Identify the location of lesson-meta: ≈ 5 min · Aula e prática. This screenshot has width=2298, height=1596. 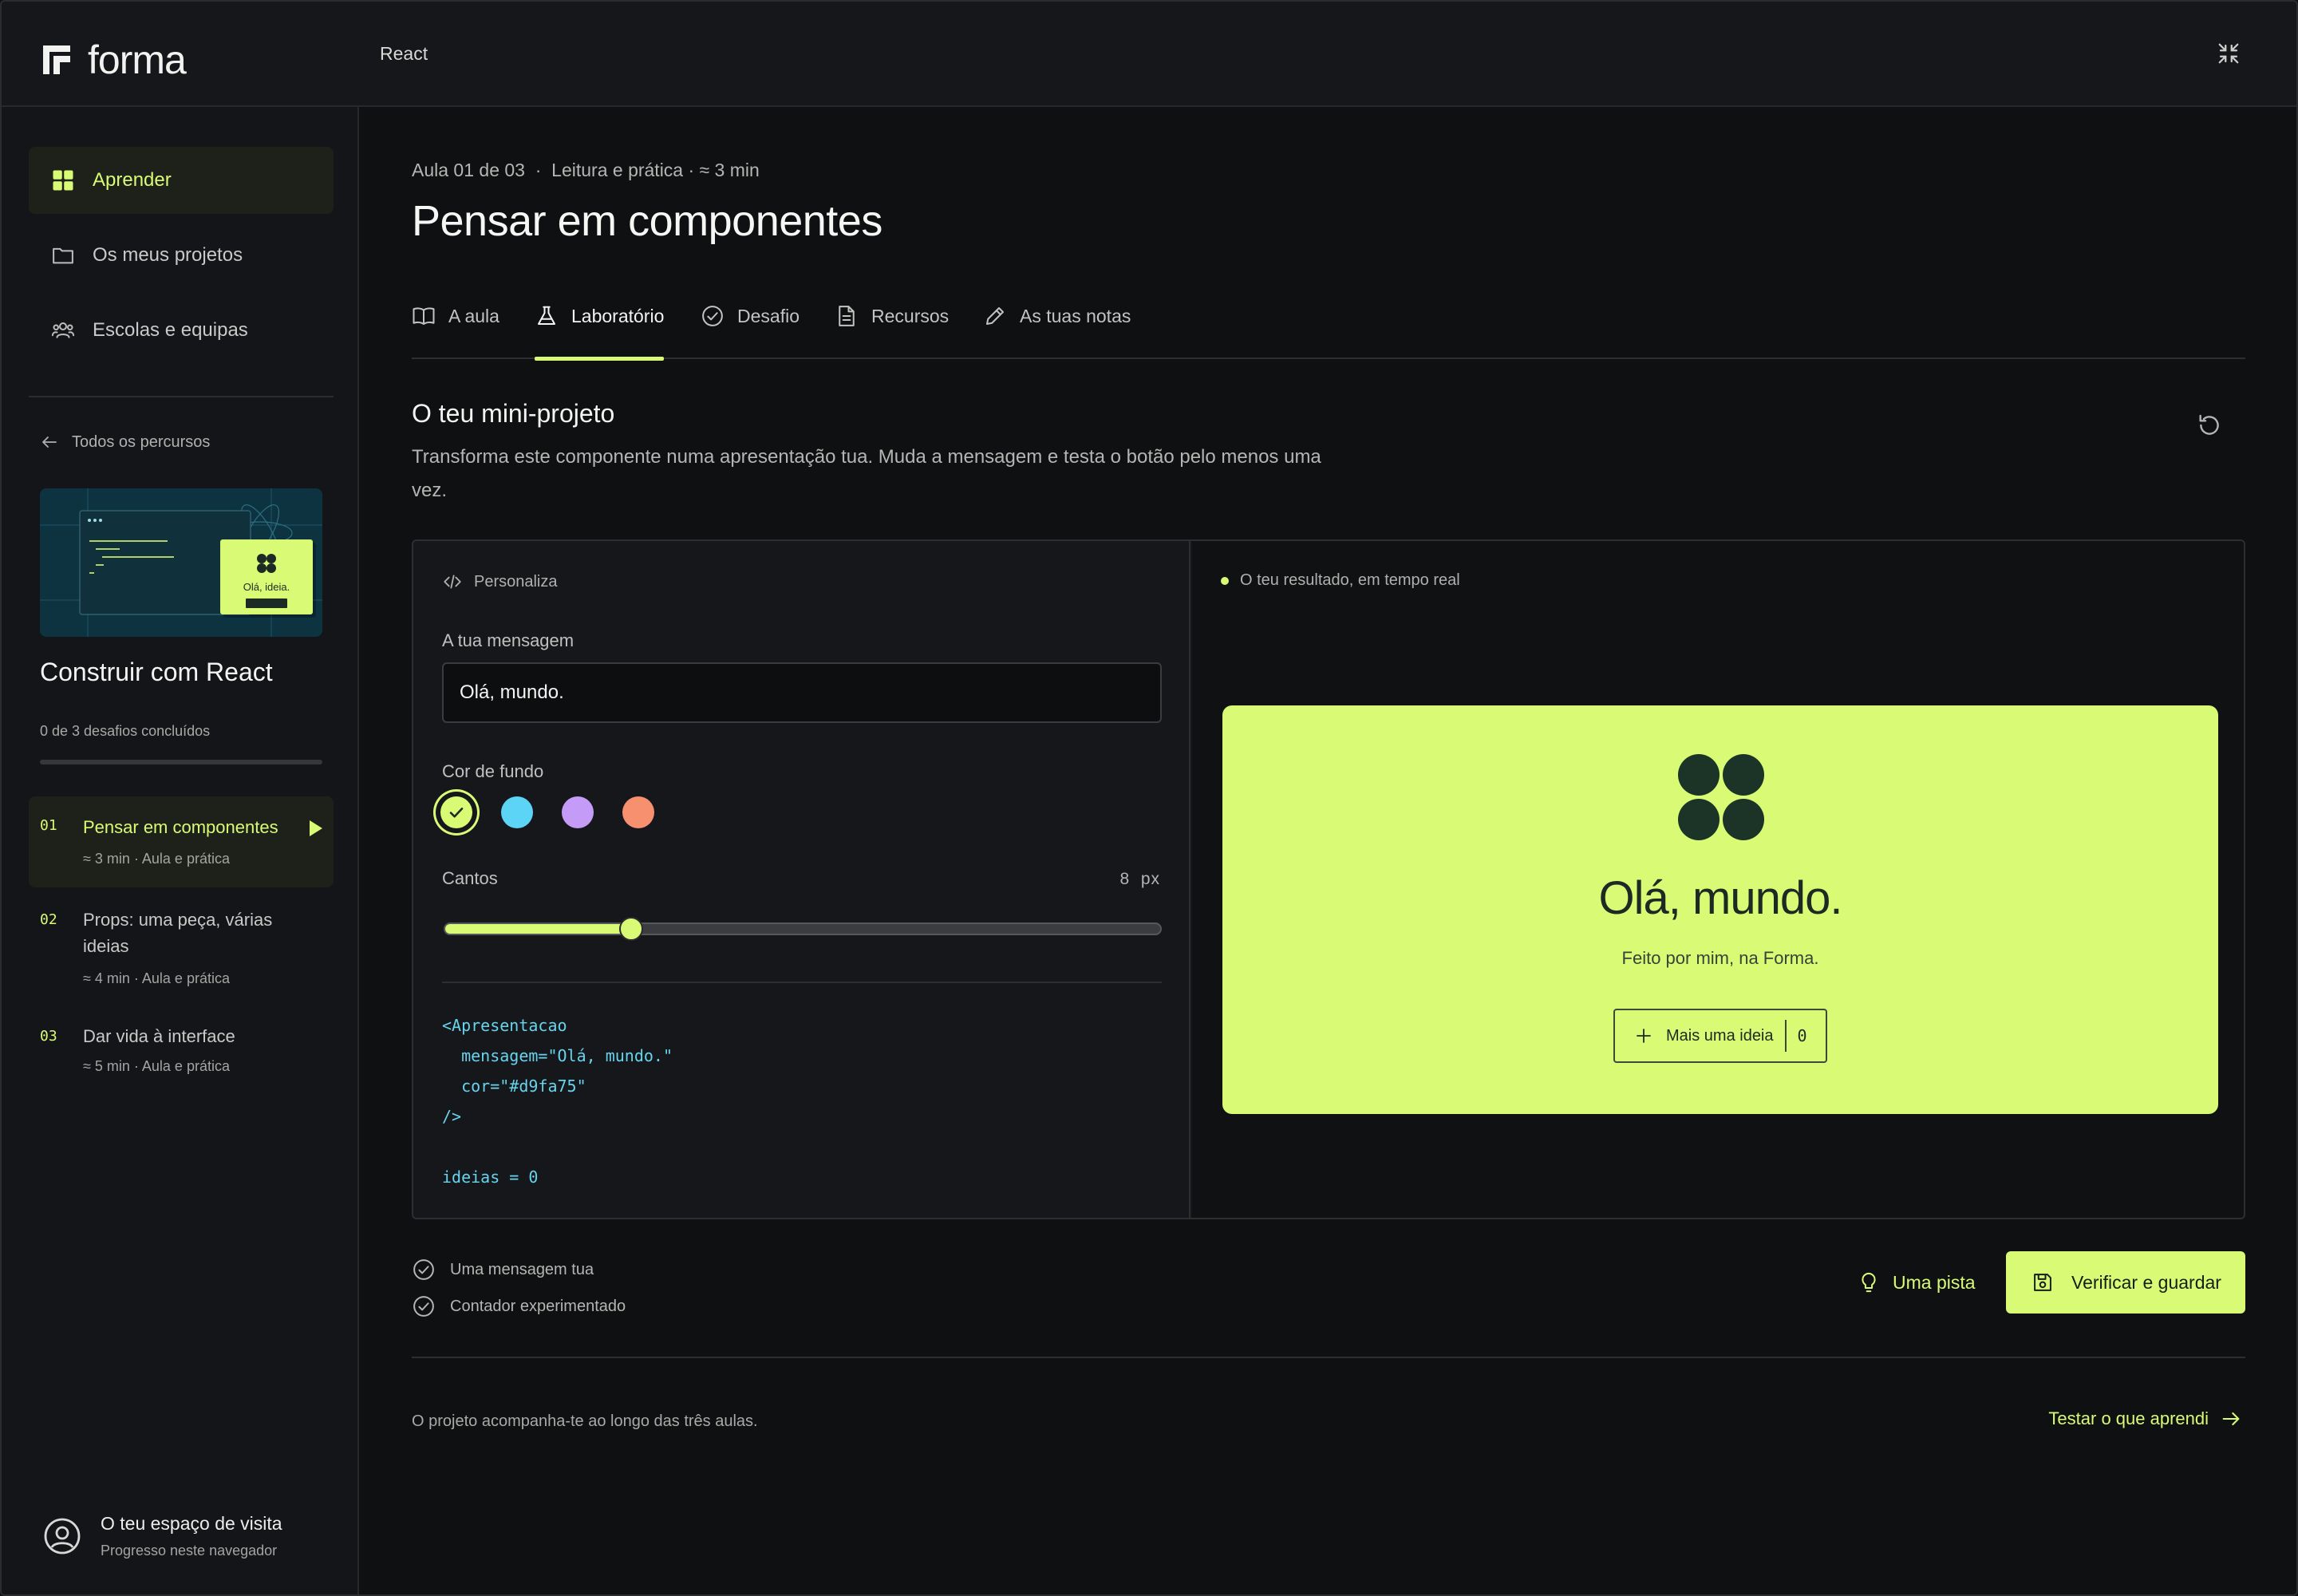
(156, 1066).